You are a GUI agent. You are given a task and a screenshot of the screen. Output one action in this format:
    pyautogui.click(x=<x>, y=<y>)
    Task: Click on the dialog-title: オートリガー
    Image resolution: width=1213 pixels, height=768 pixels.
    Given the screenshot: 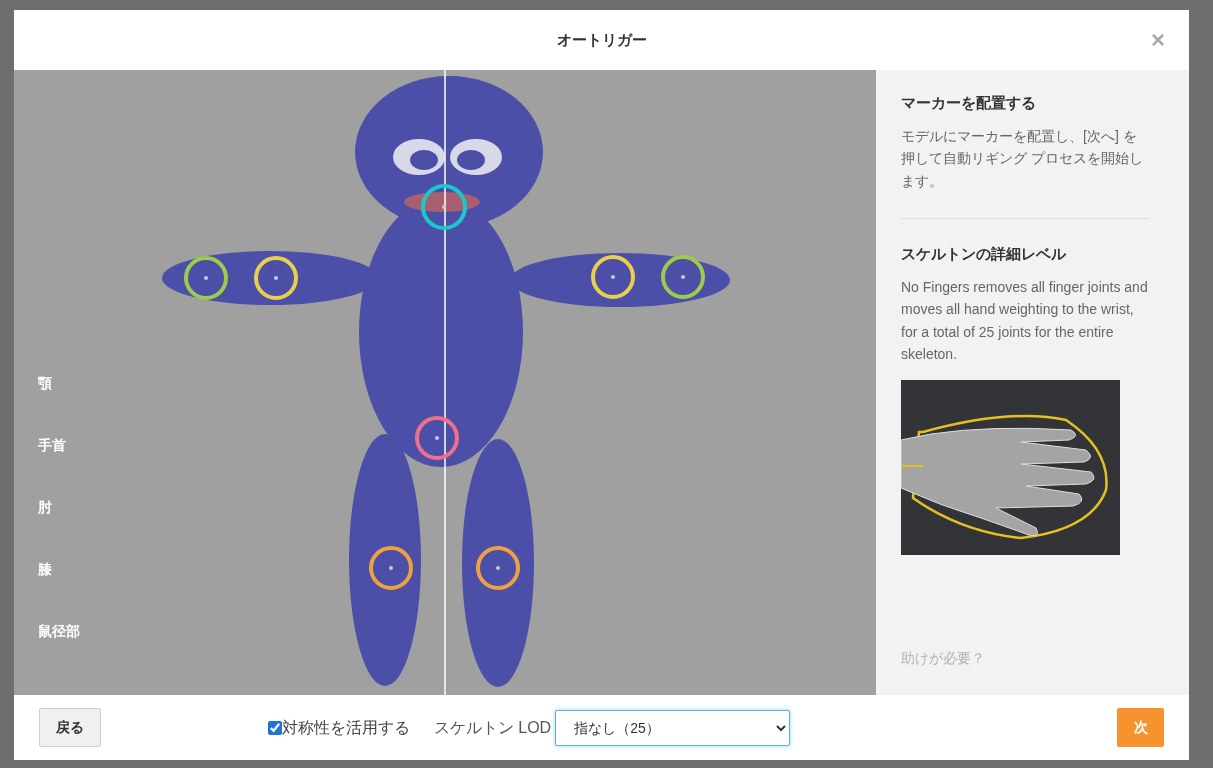 What is the action you would take?
    pyautogui.click(x=601, y=39)
    